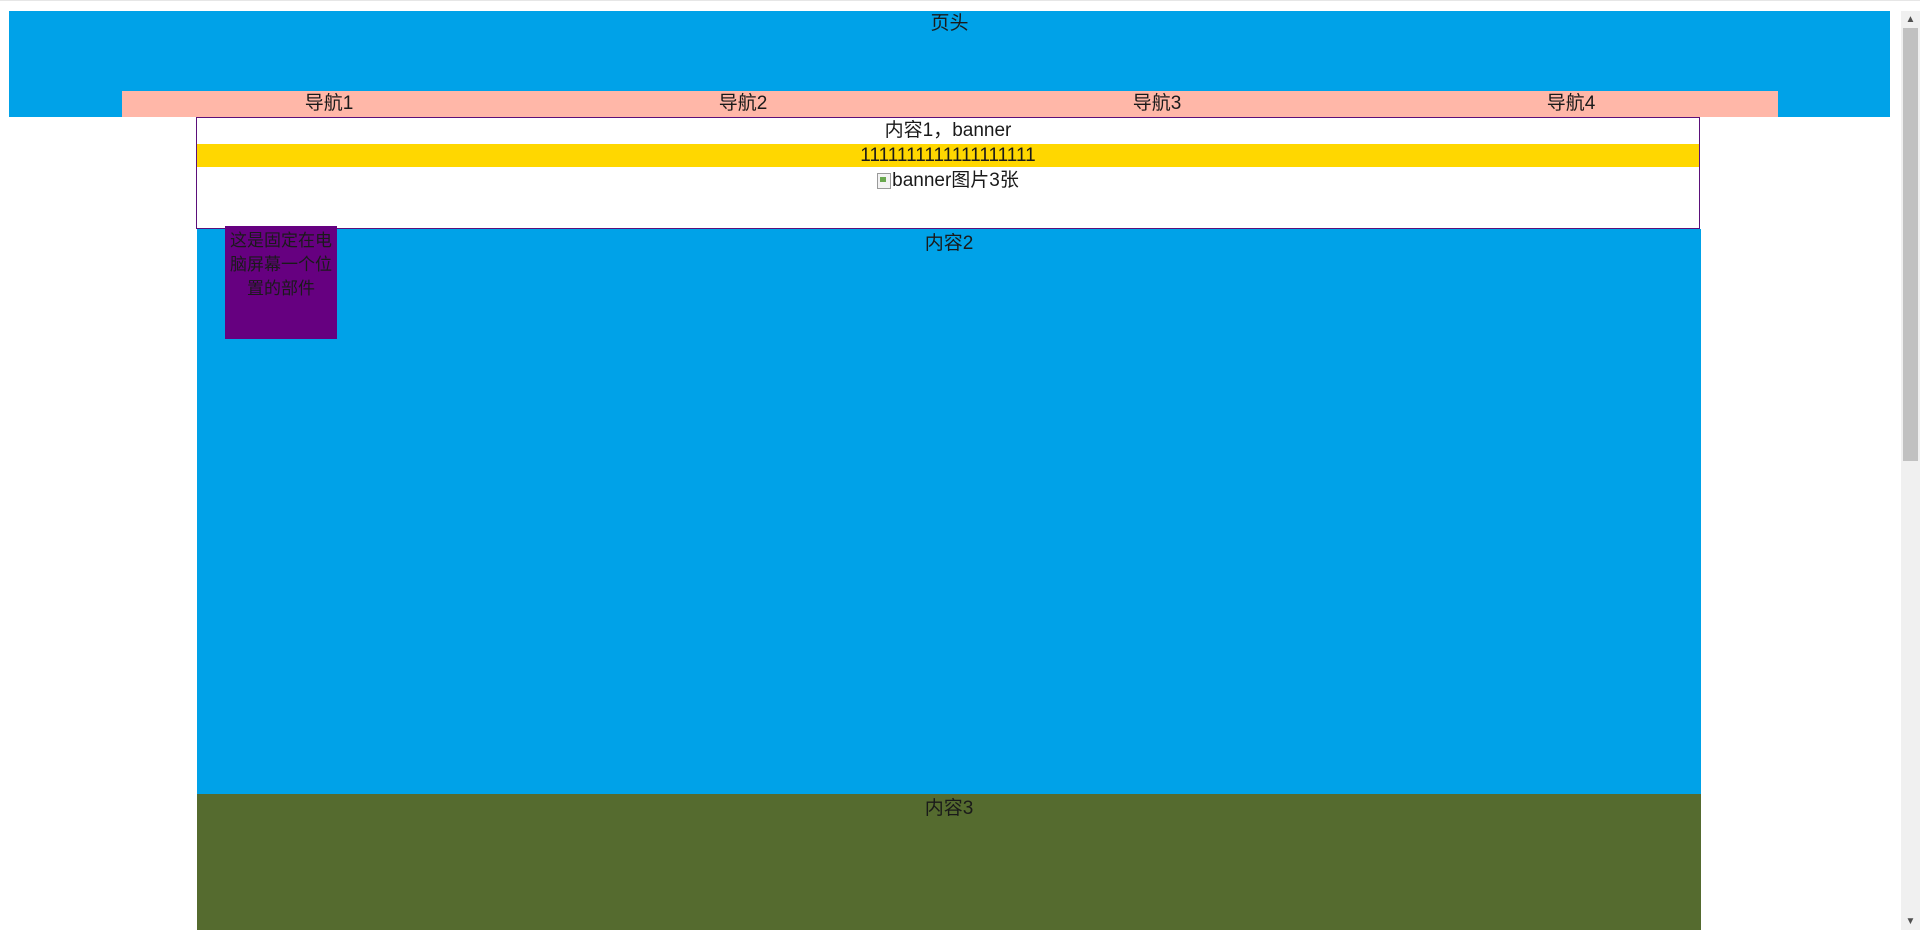 The height and width of the screenshot is (930, 1920). What do you see at coordinates (884, 181) in the screenshot?
I see `broken-image-icon` at bounding box center [884, 181].